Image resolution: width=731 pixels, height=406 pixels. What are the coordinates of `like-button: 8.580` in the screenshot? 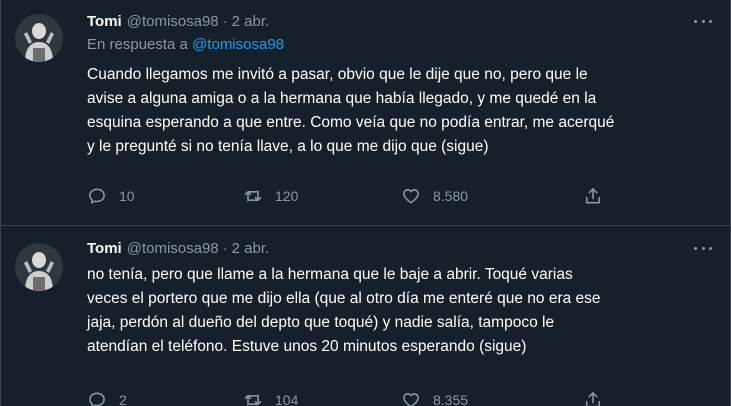 It's located at (434, 196).